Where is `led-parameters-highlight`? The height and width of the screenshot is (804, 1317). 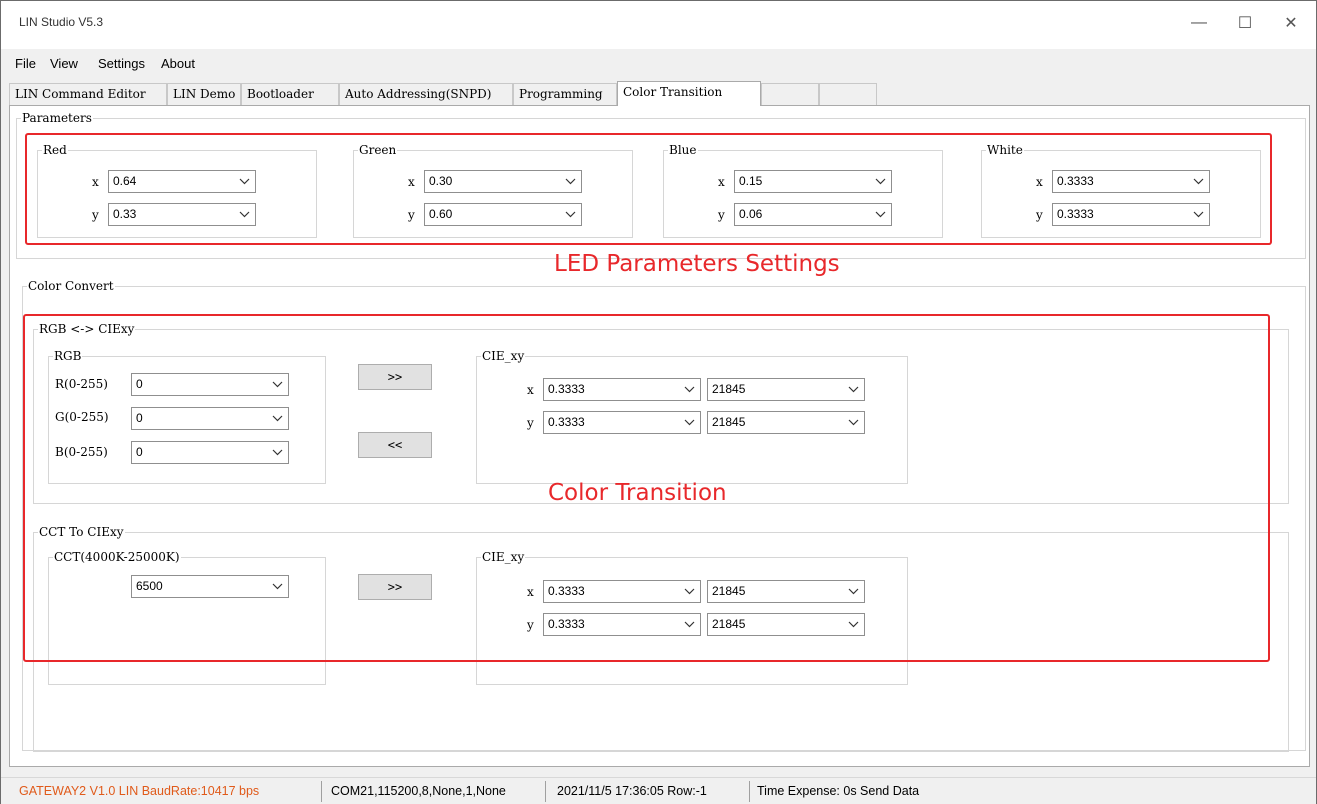 led-parameters-highlight is located at coordinates (648, 189).